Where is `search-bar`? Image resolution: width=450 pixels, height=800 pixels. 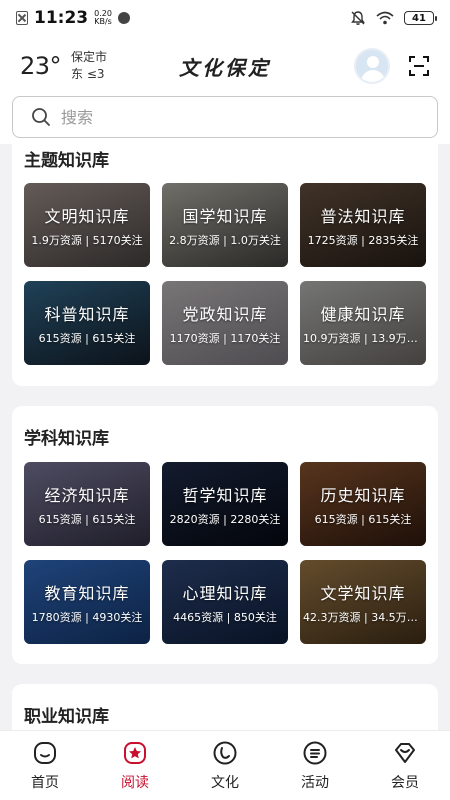 search-bar is located at coordinates (225, 120).